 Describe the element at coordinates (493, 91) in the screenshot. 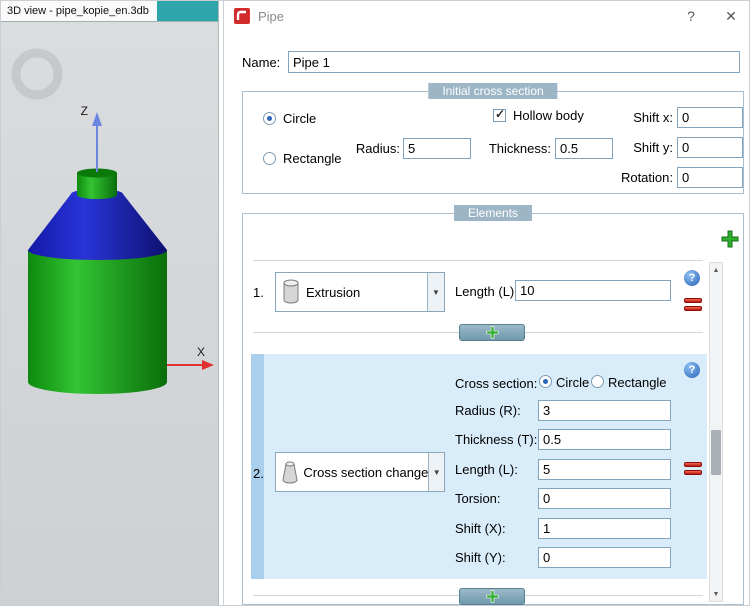

I see `initial-cross-section-title: Initial cross section` at that location.